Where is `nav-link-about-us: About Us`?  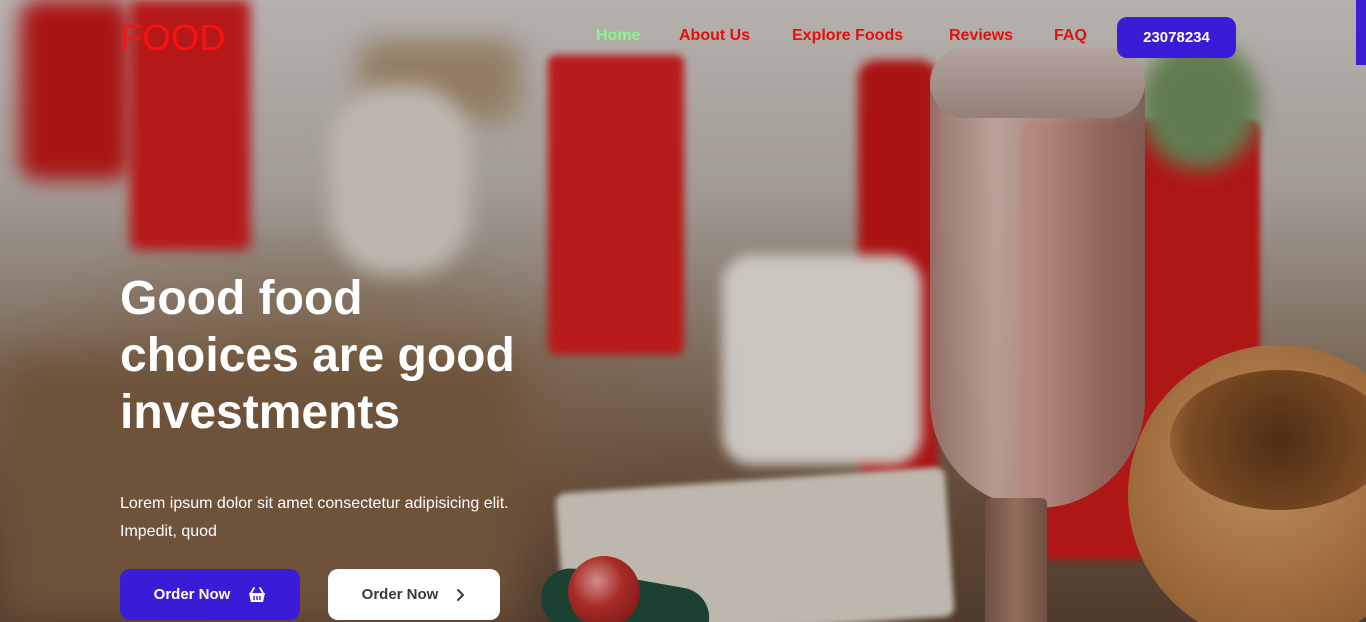
nav-link-about-us: About Us is located at coordinates (714, 36).